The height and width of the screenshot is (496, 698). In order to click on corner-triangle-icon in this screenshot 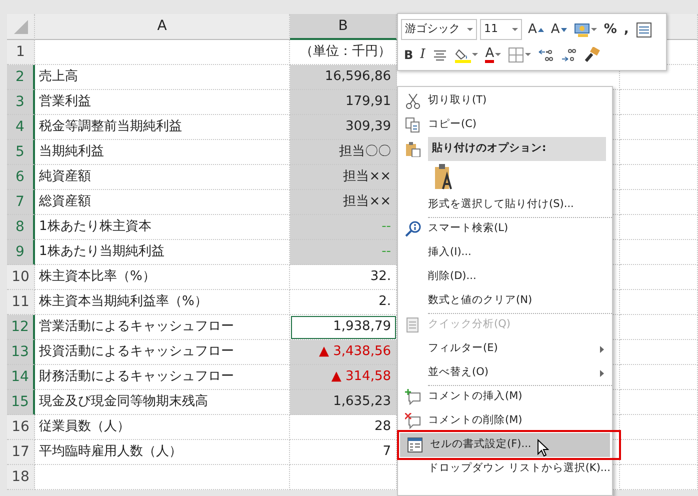, I will do `click(20, 26)`.